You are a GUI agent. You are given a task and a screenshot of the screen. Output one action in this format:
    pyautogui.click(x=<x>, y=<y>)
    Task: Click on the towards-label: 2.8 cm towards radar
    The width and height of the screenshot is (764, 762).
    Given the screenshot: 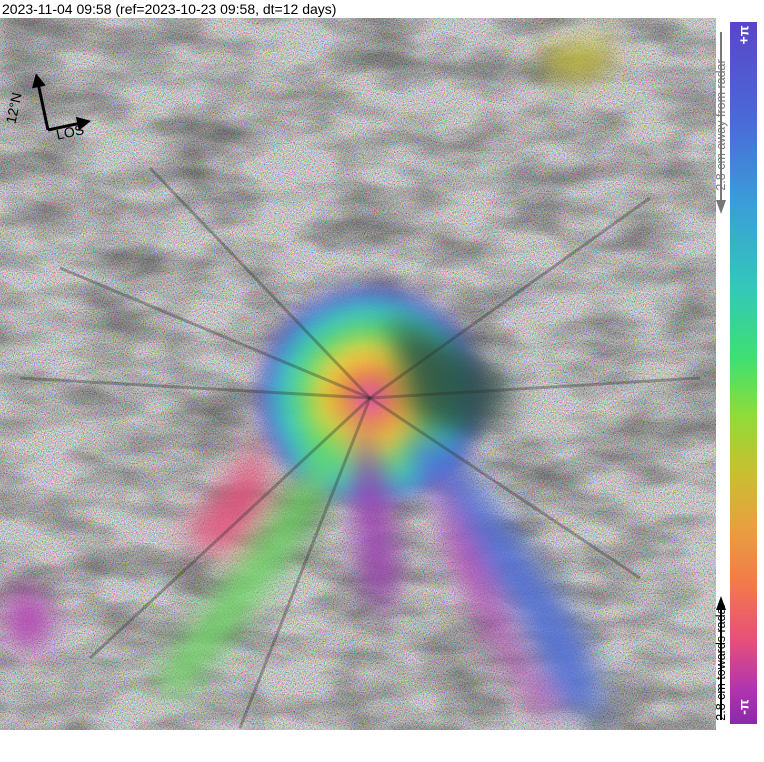 What is the action you would take?
    pyautogui.click(x=721, y=662)
    